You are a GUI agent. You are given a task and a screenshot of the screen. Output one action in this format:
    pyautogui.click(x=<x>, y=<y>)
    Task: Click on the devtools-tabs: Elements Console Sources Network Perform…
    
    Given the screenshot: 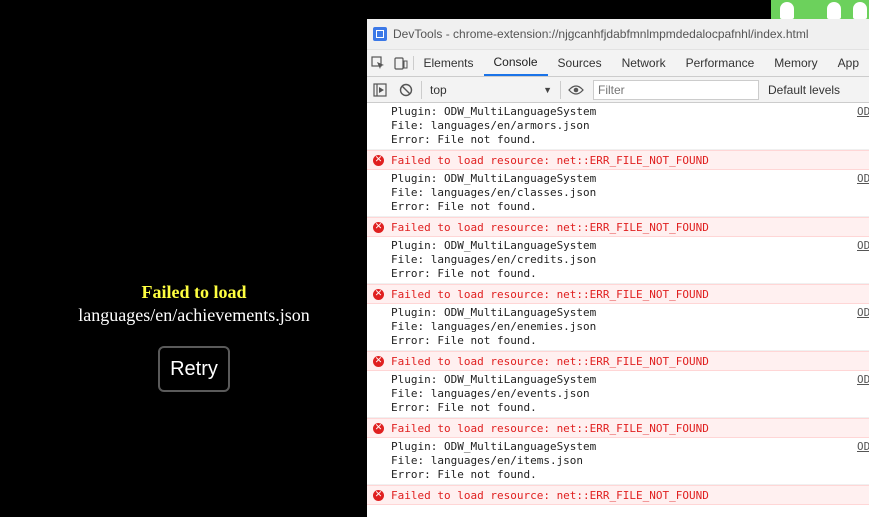 What is the action you would take?
    pyautogui.click(x=618, y=63)
    